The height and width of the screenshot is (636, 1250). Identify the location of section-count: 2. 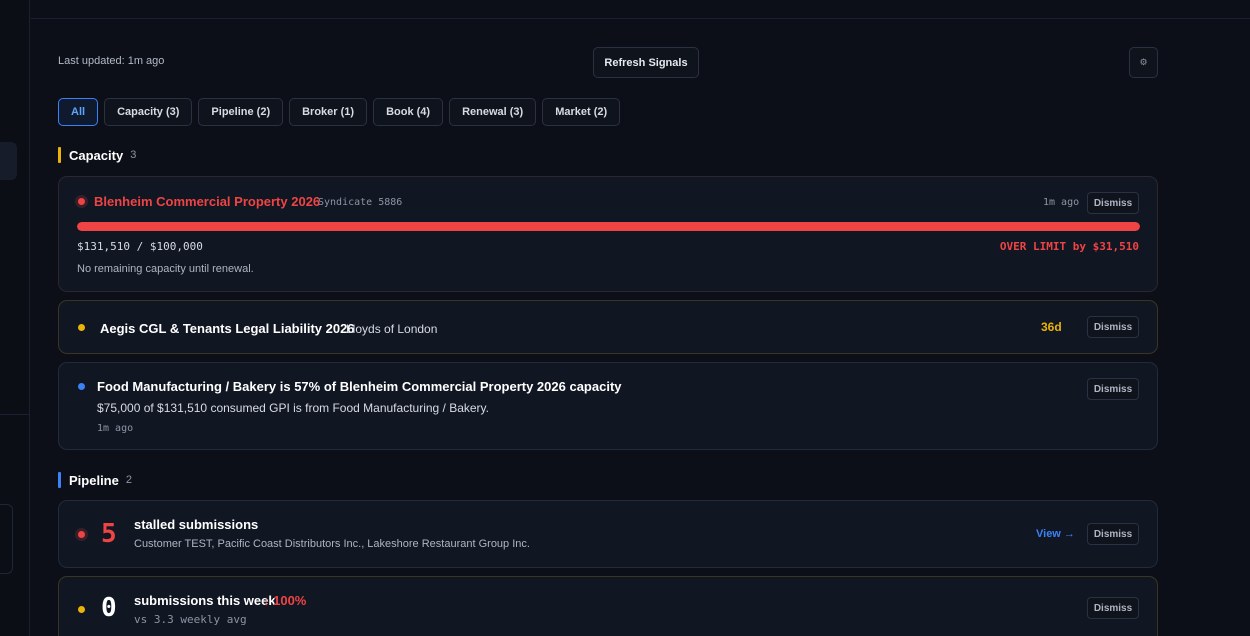
(128, 480).